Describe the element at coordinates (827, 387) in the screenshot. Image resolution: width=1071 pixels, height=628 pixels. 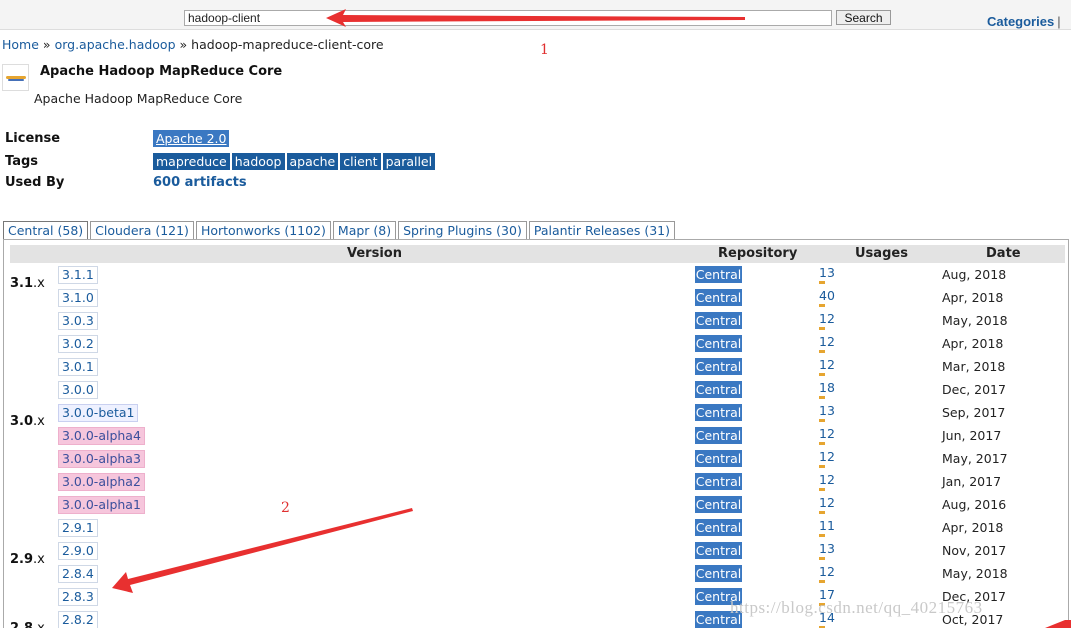
I see `usages-link: 18` at that location.